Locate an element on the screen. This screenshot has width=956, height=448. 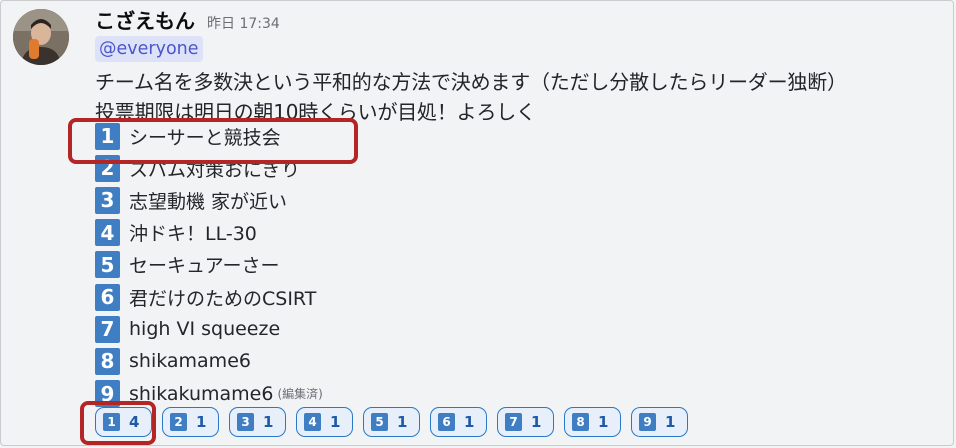
reaction-bar: 1 4 2 1 3 1 4 1 5 1 6 1 7 1 8 1 9 1 is located at coordinates (396, 422).